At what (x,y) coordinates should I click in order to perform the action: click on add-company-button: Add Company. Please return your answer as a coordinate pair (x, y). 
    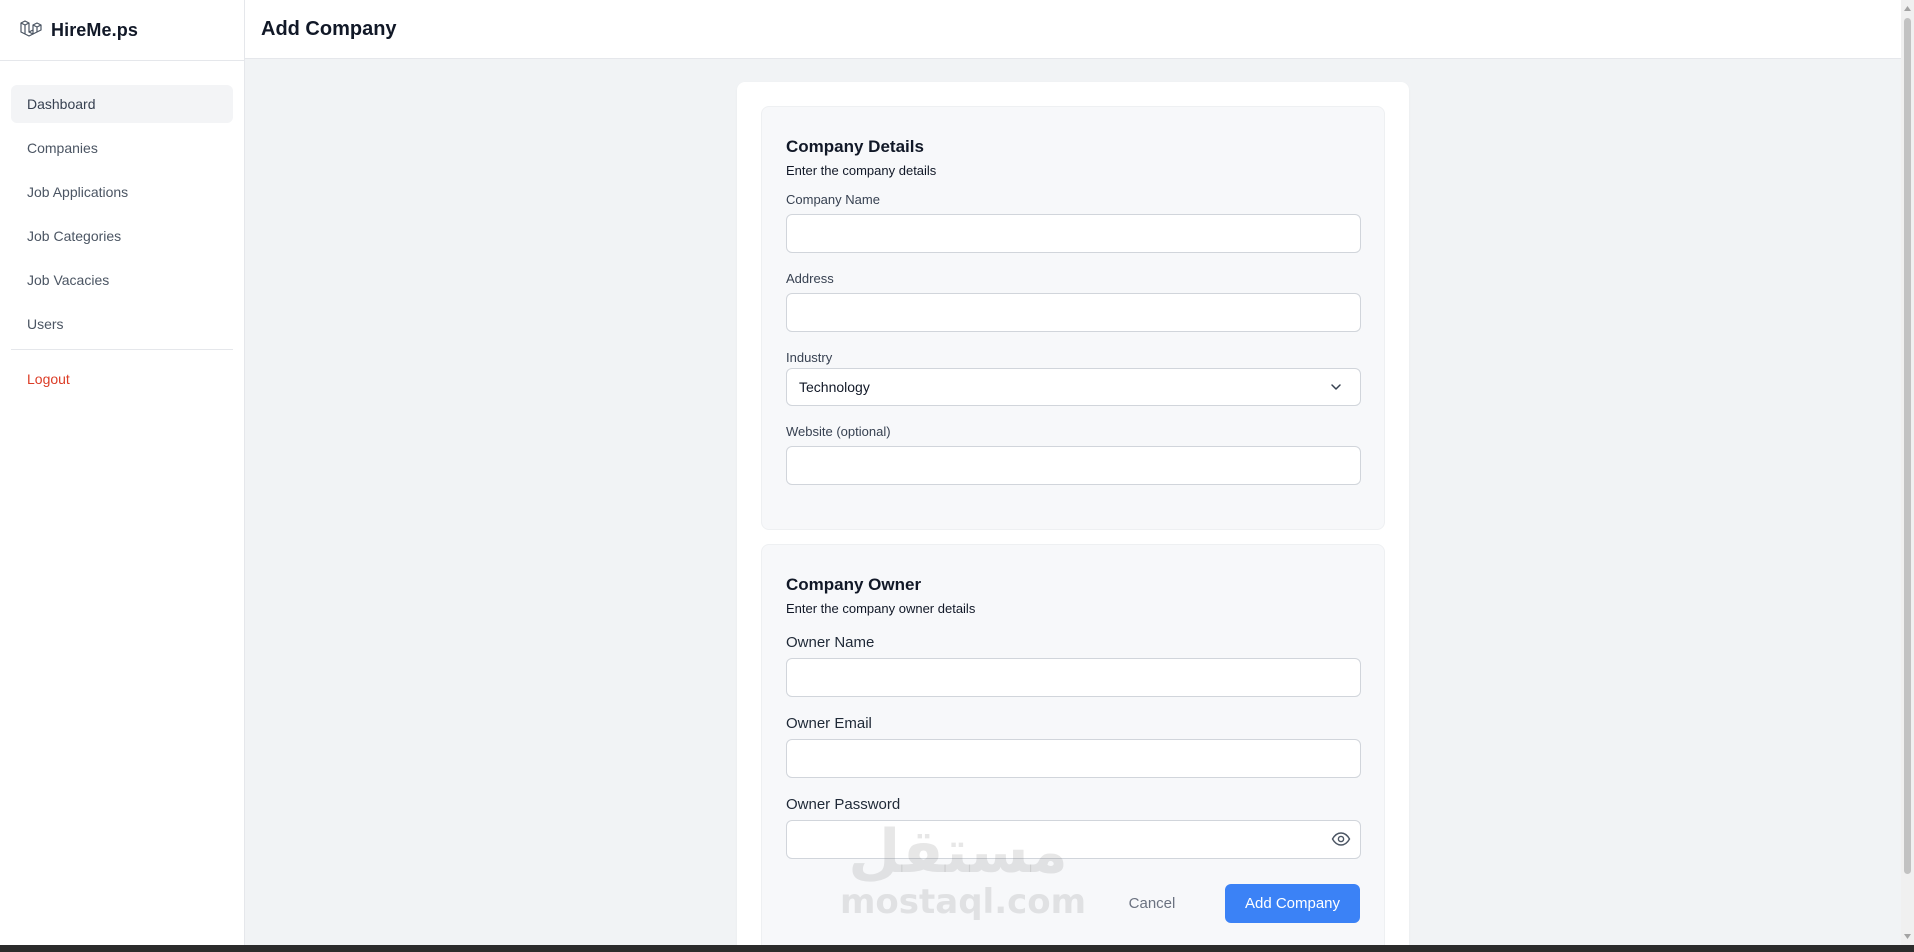
    Looking at the image, I should click on (1292, 903).